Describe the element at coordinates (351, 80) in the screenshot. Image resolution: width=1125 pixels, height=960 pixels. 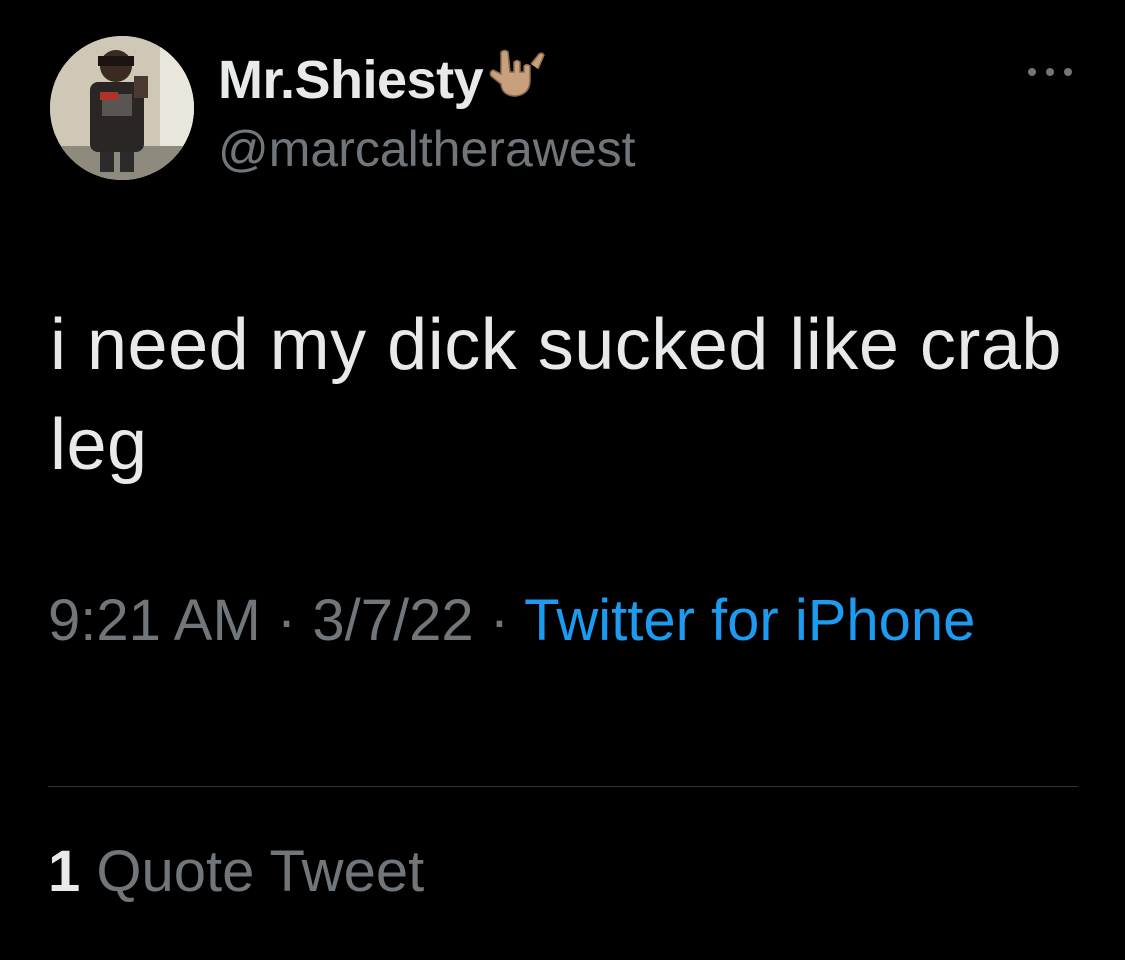
I see `display-name-text: Mr.Shiesty` at that location.